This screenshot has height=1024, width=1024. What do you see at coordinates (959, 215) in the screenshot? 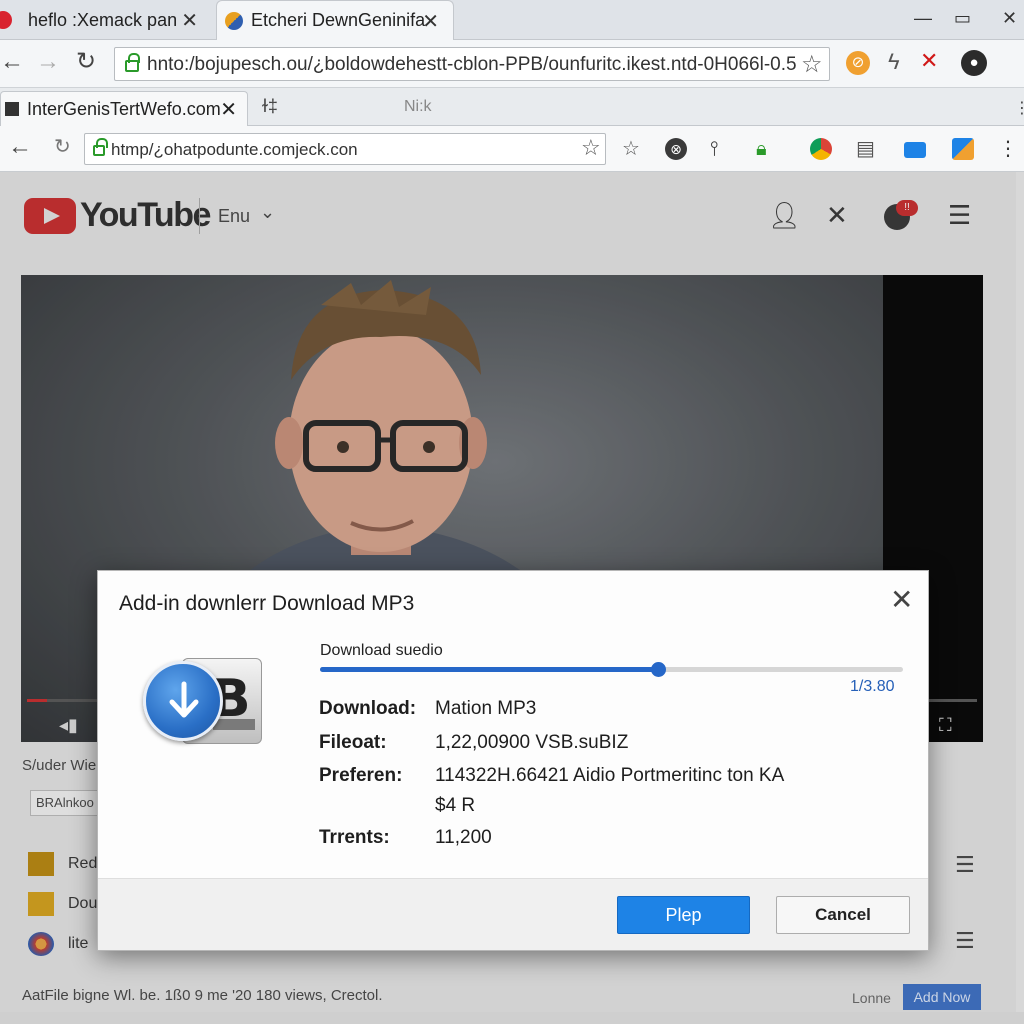
I see `hamburger-menu-icon: ☰` at bounding box center [959, 215].